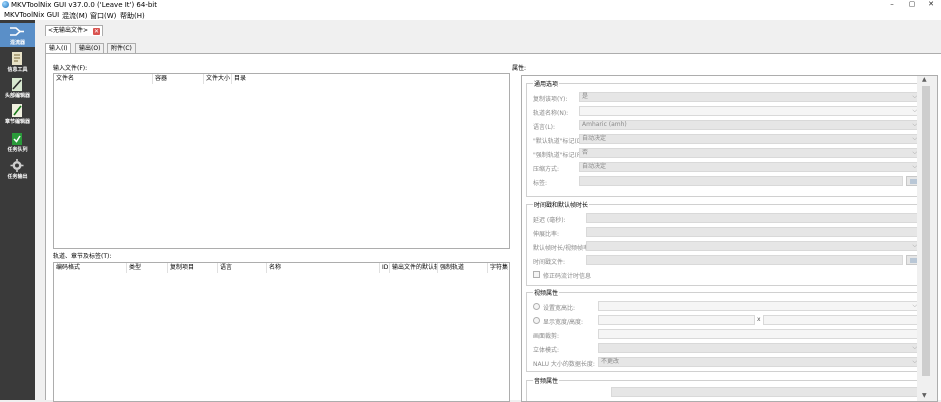 This screenshot has height=402, width=941. What do you see at coordinates (546, 292) in the screenshot?
I see `video-properties-title: 视频属性` at bounding box center [546, 292].